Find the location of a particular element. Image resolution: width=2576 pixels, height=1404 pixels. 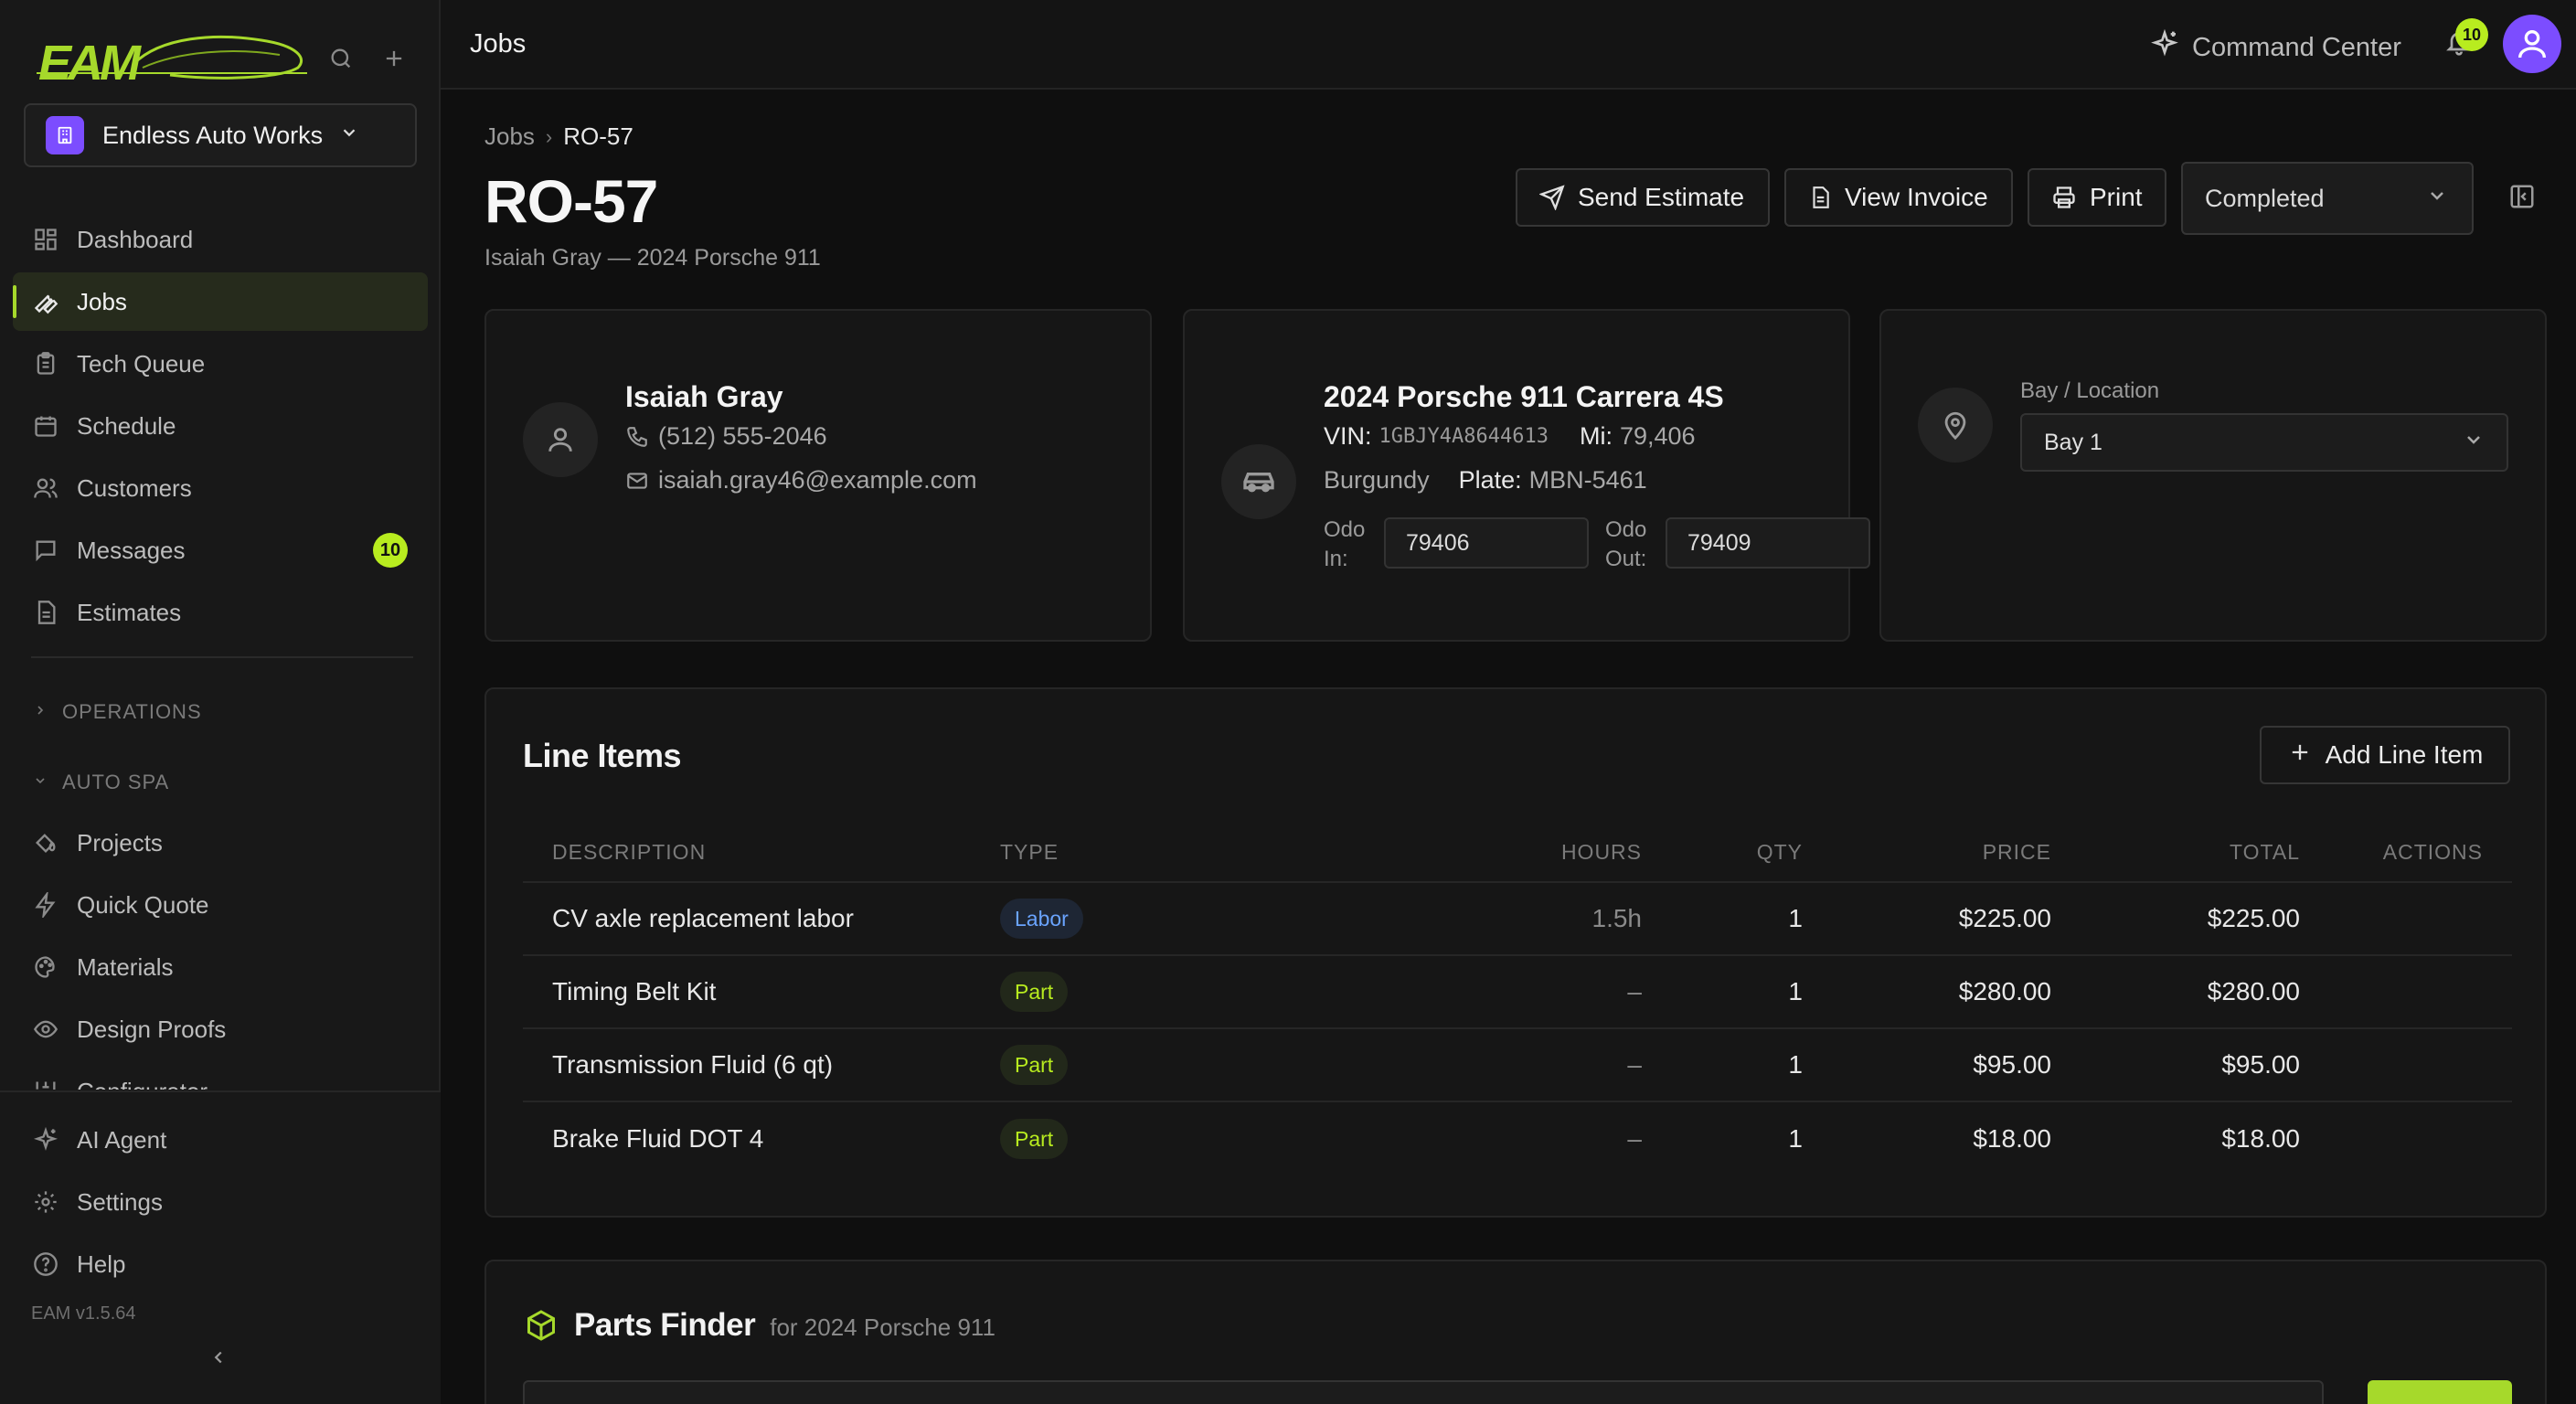

paint-bucket-icon is located at coordinates (45, 843).